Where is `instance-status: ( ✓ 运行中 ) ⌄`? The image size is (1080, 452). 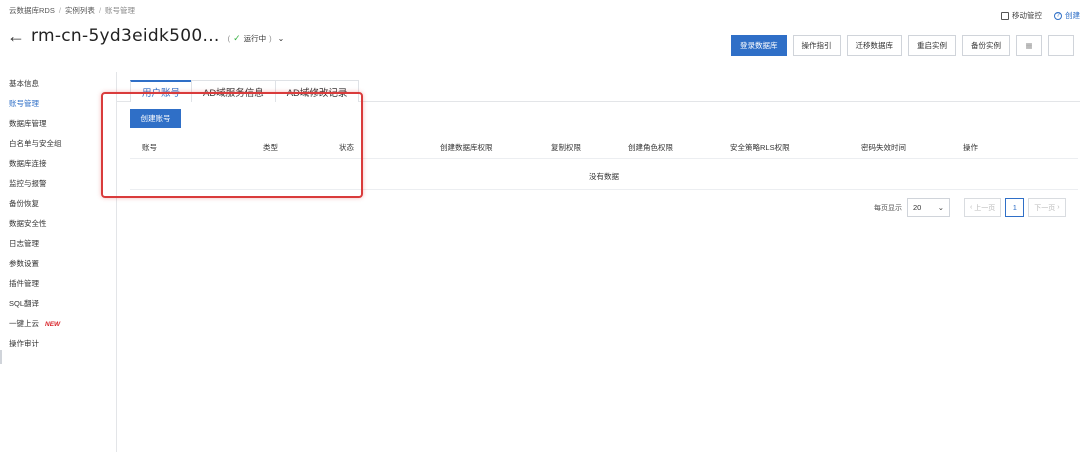
instance-status: ( ✓ 运行中 ) ⌄ is located at coordinates (256, 38).